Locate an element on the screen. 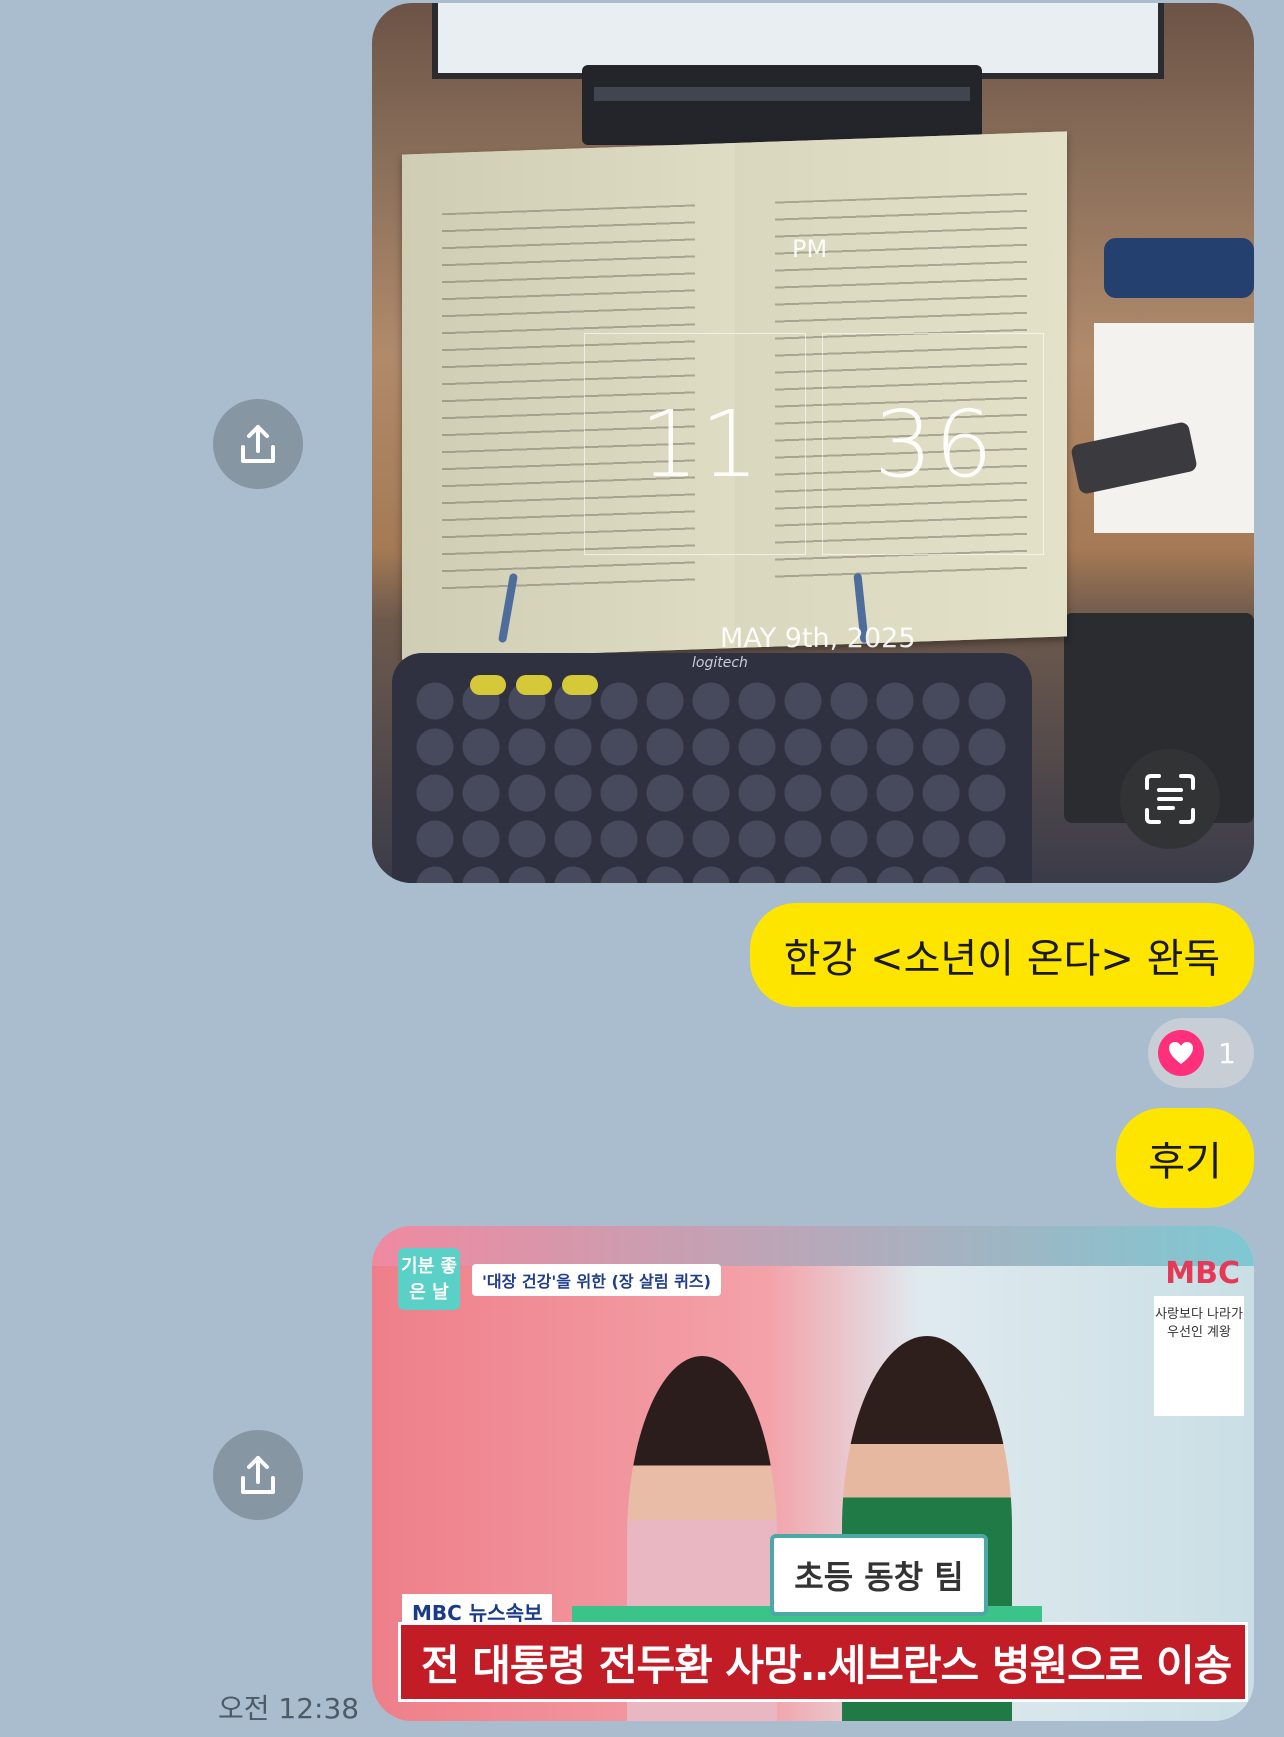 This screenshot has height=1737, width=1284. message-timestamp: 오전 12:38 is located at coordinates (289, 1708).